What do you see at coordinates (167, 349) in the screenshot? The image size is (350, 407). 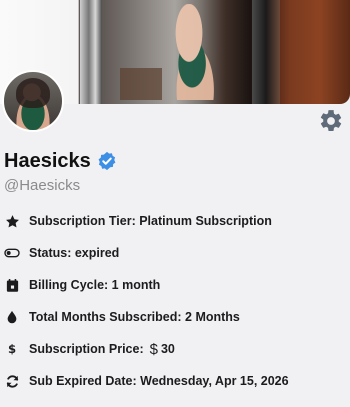 I see `price-value: 30` at bounding box center [167, 349].